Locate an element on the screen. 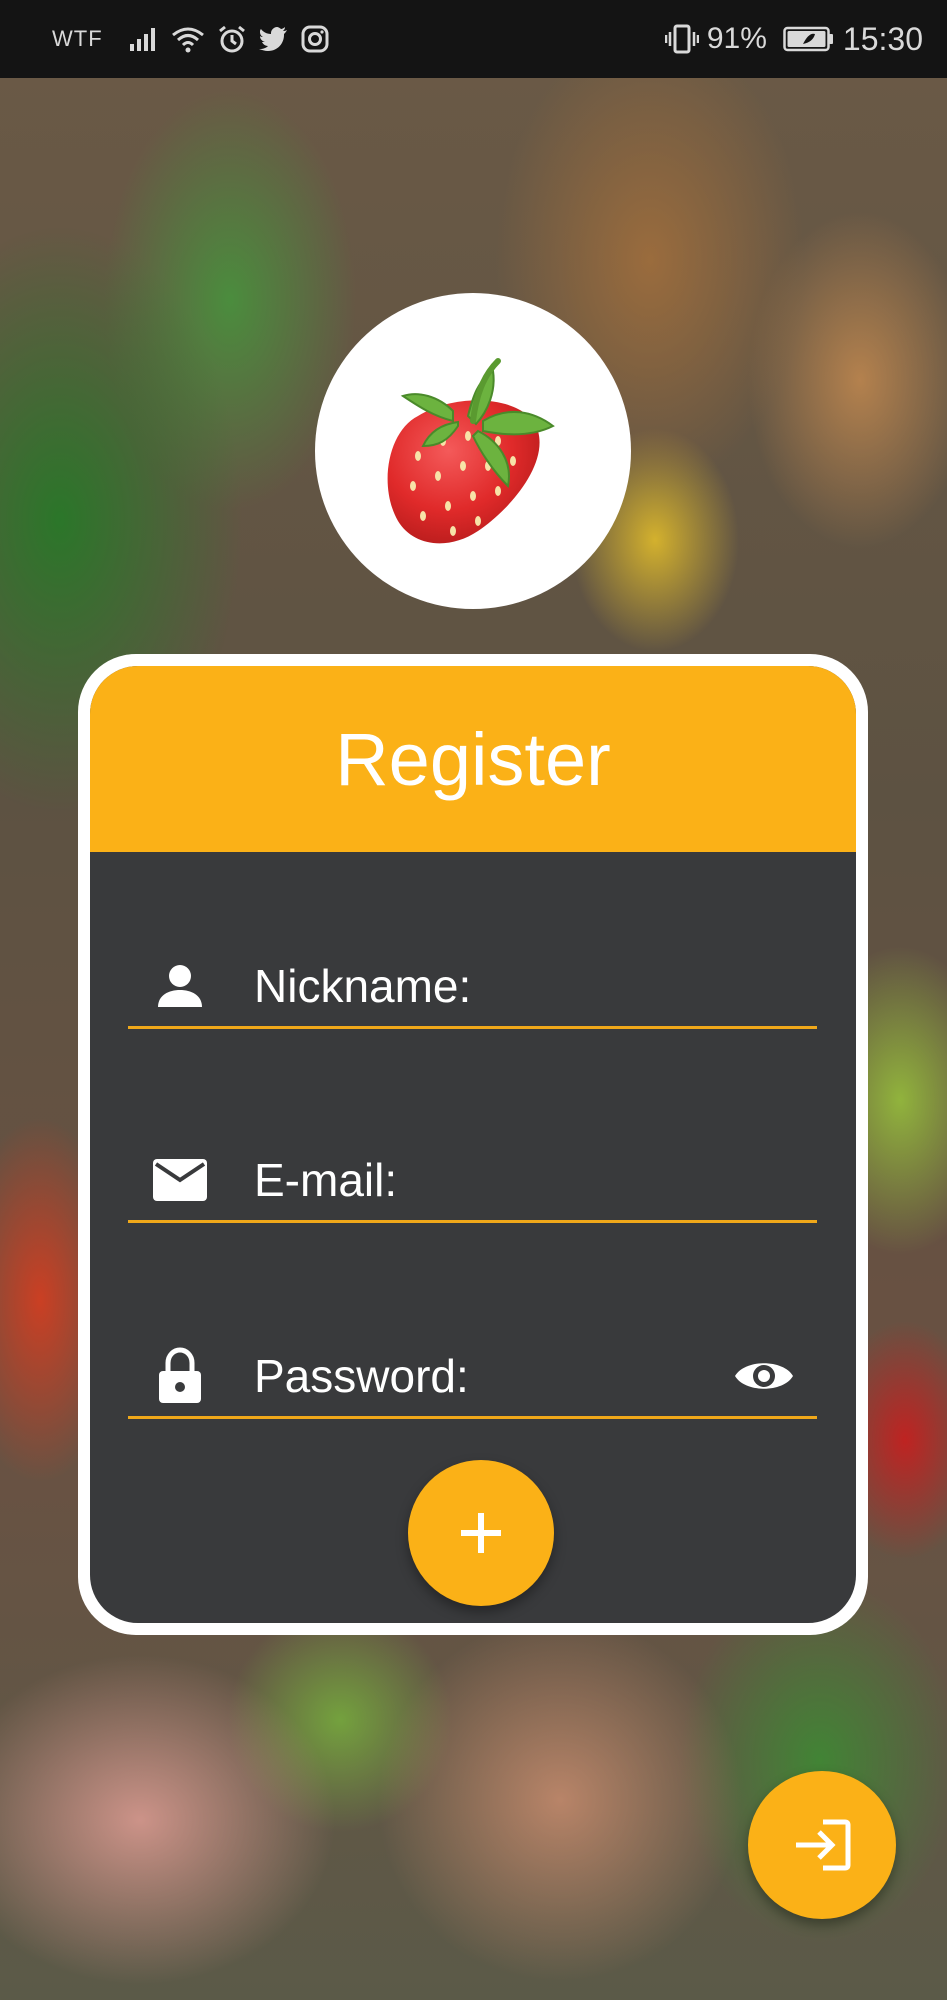 Image resolution: width=947 pixels, height=2000 pixels. vibrate-icon is located at coordinates (681, 39).